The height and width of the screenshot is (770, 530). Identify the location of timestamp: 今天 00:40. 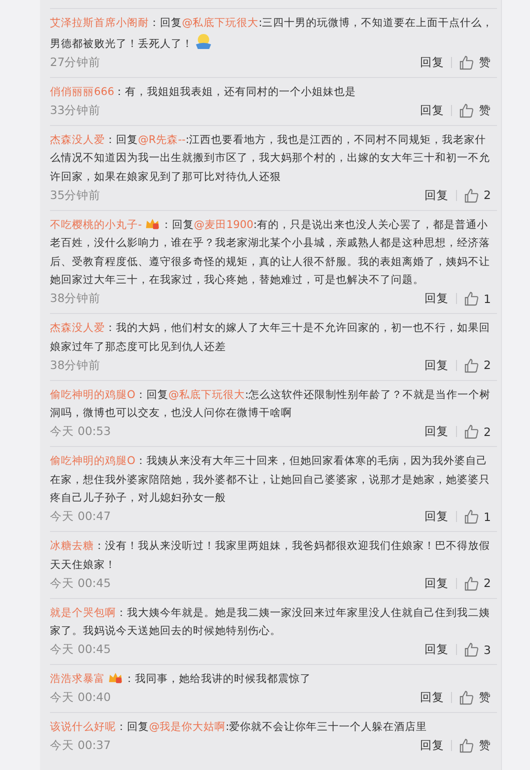
(80, 698).